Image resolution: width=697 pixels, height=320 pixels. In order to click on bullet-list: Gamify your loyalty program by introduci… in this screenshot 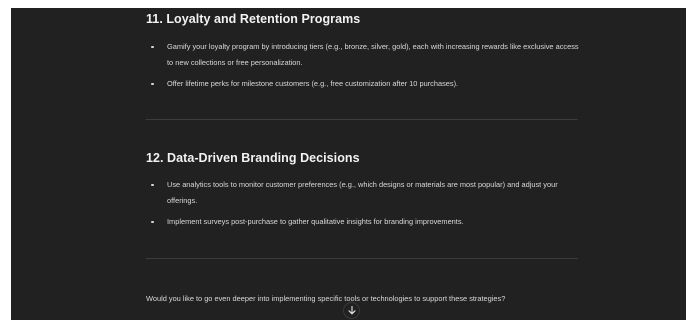, I will do `click(363, 65)`.